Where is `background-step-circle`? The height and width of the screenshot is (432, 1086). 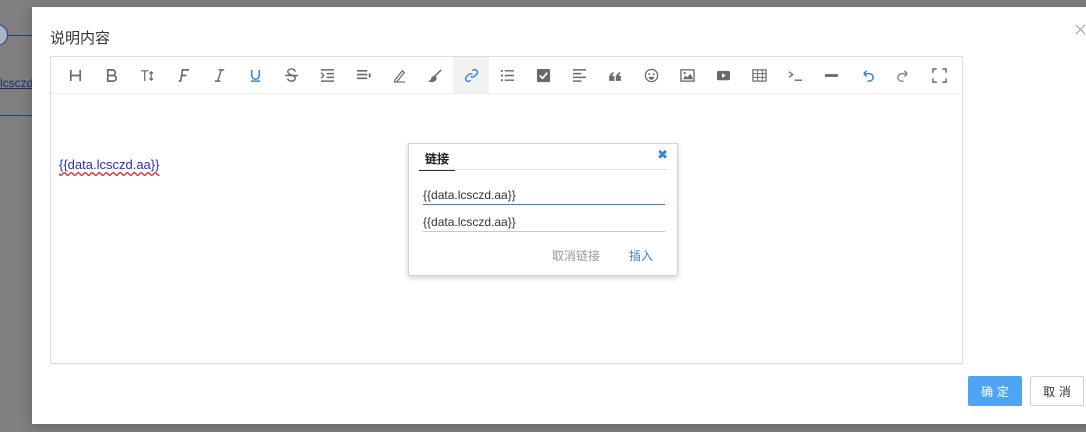
background-step-circle is located at coordinates (4, 35).